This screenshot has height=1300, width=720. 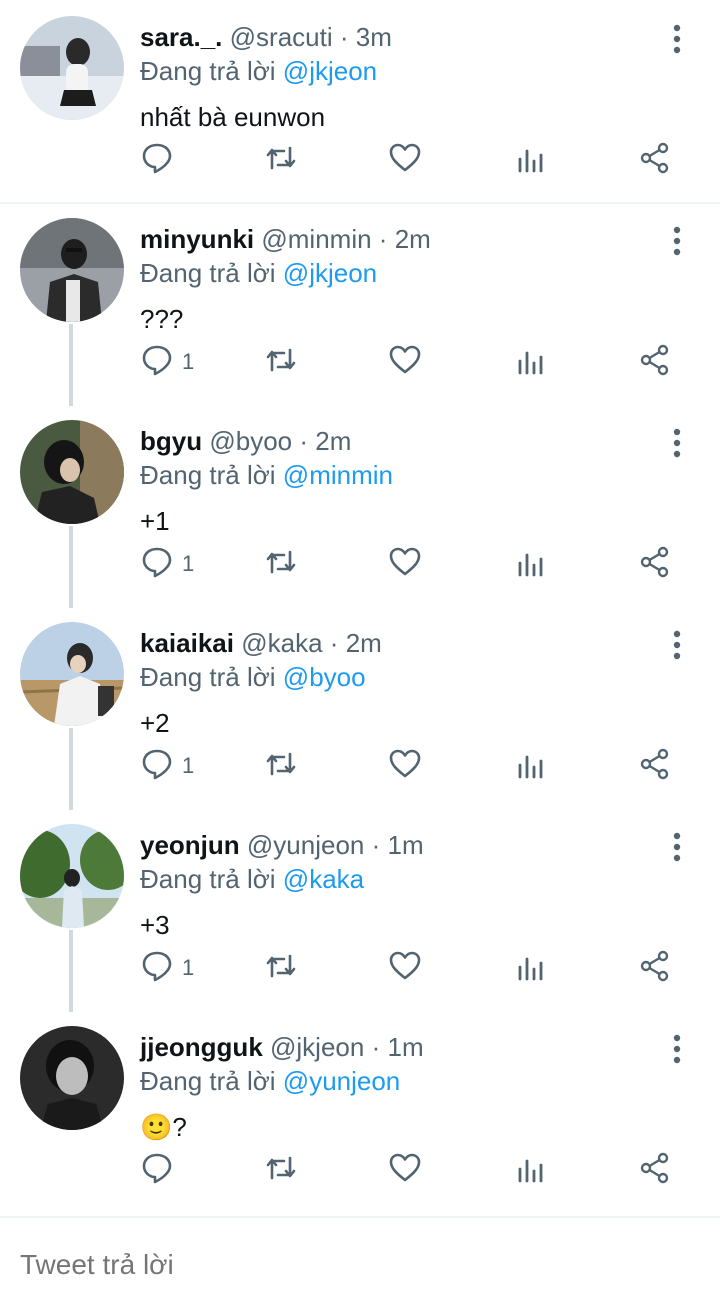 What do you see at coordinates (350, 1265) in the screenshot?
I see `reply-input` at bounding box center [350, 1265].